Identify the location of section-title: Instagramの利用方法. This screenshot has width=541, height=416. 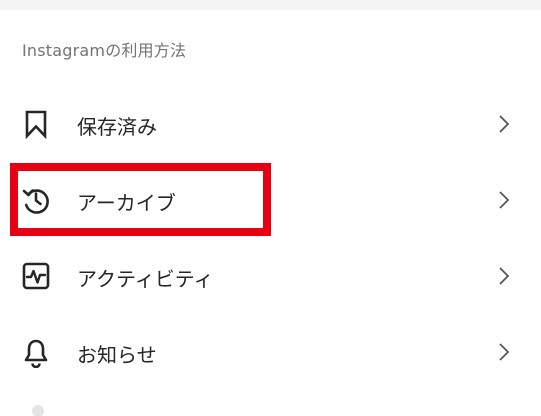
(104, 50).